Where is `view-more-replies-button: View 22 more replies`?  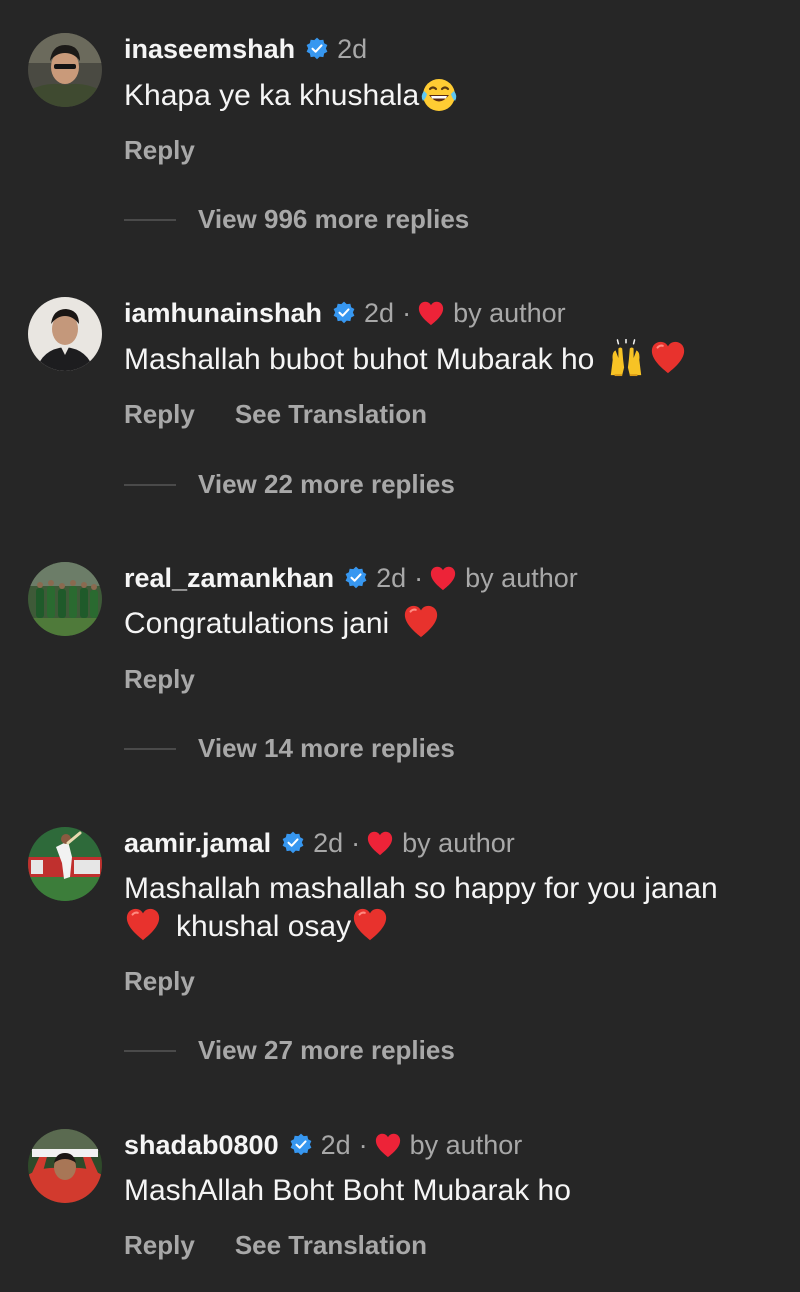 view-more-replies-button: View 22 more replies is located at coordinates (289, 484).